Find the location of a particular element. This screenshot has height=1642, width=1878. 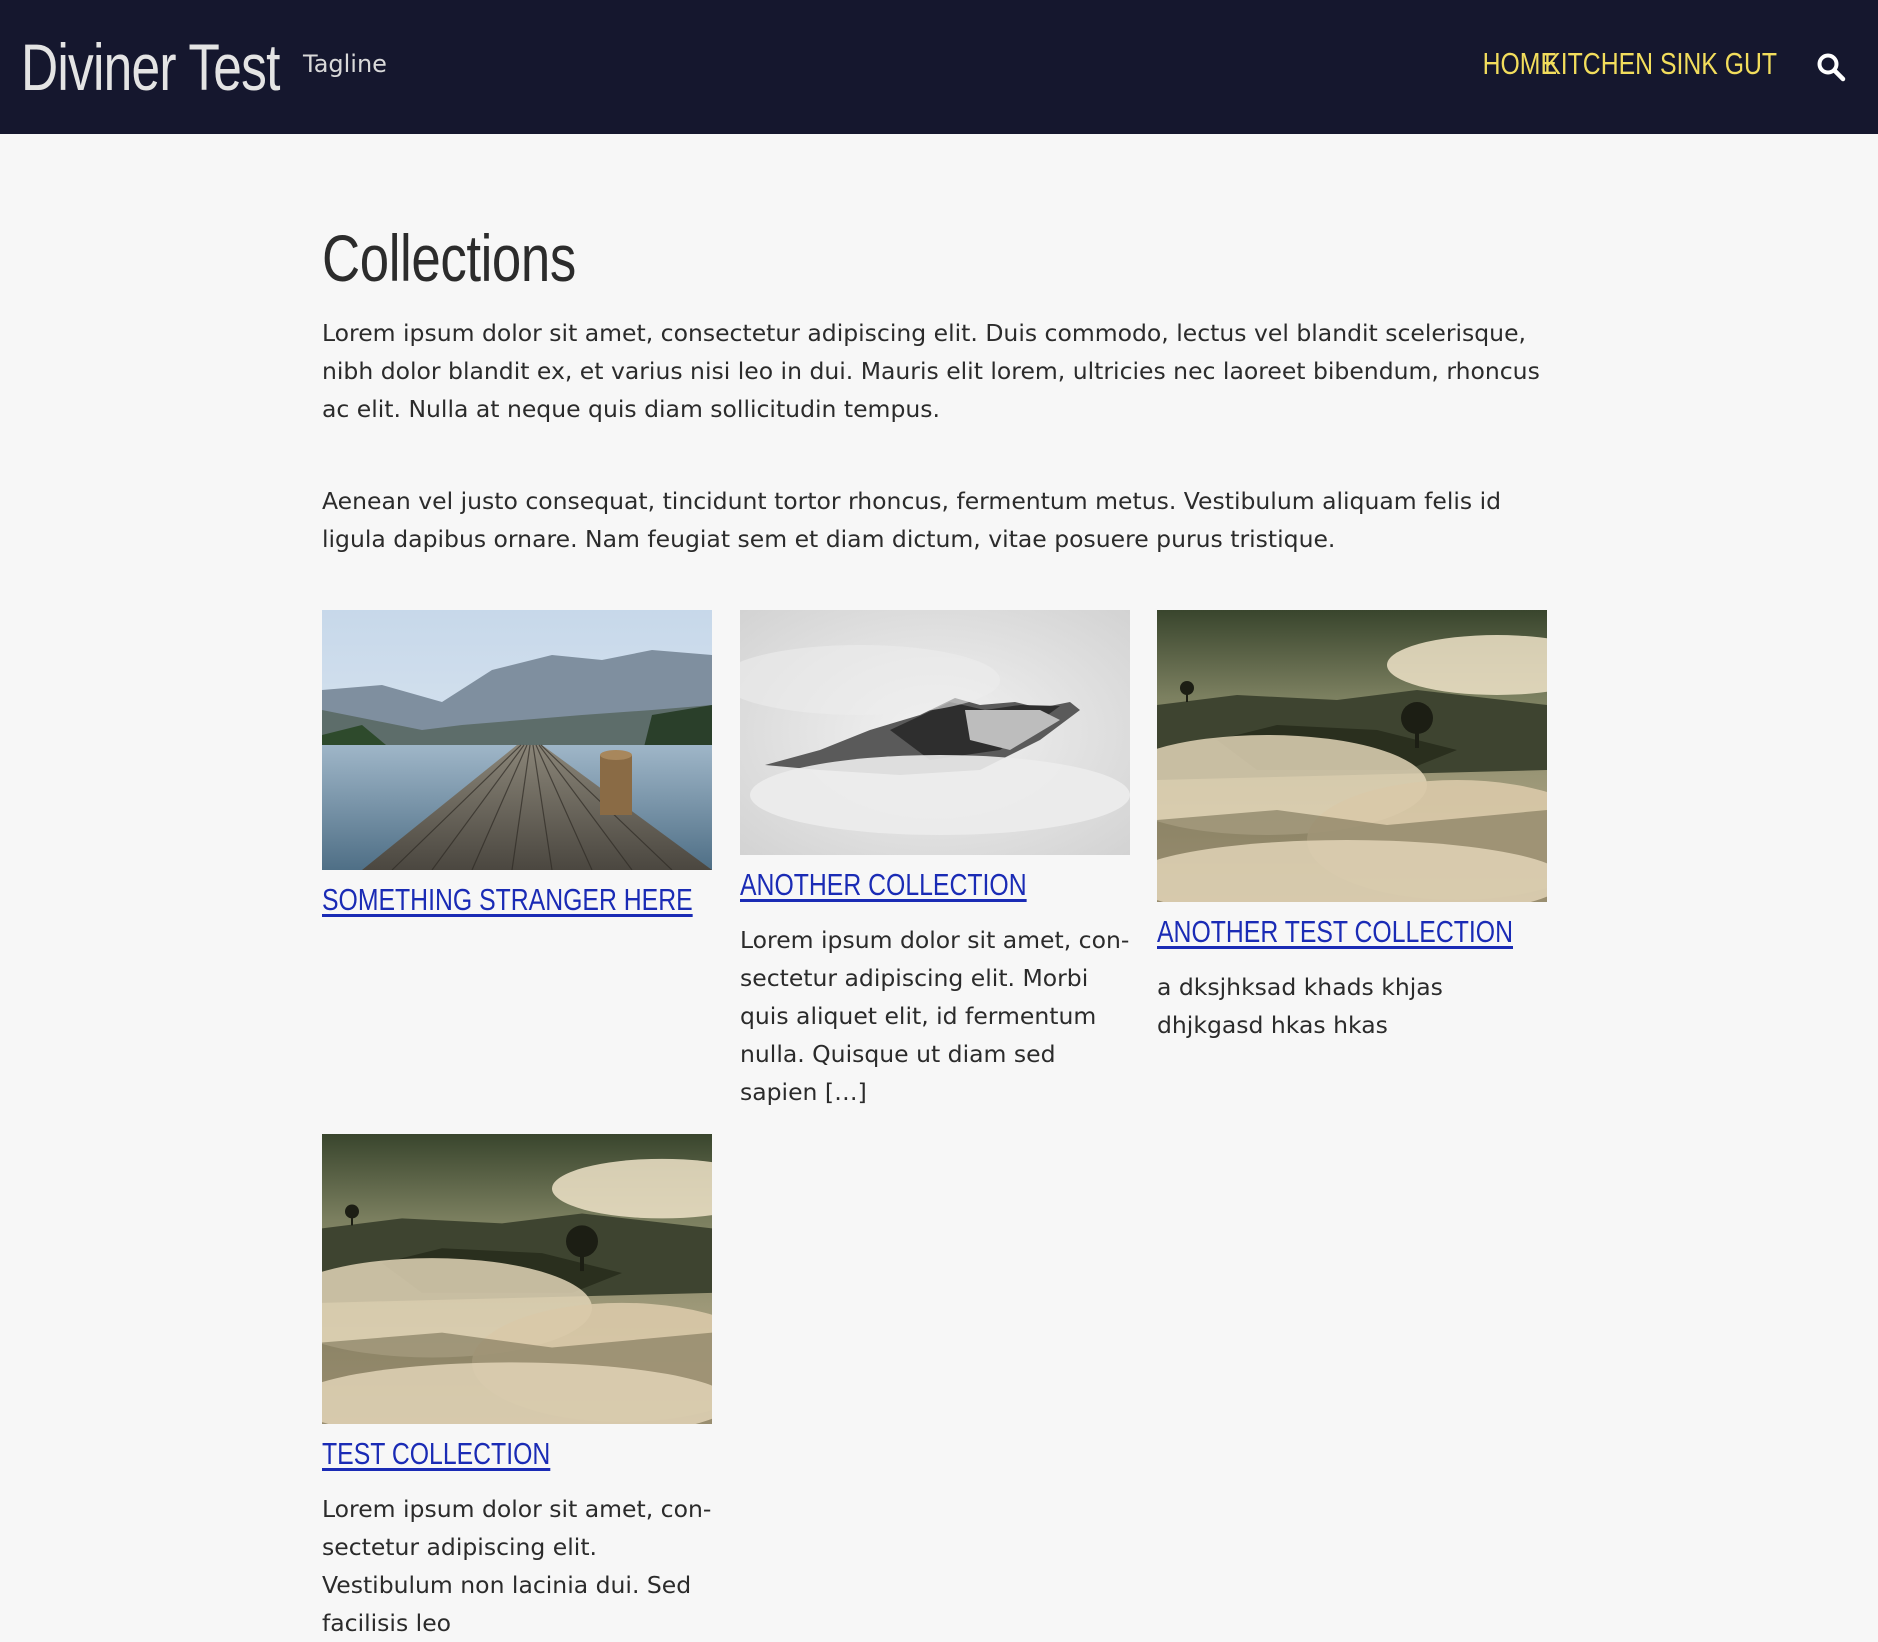

lake-dock-photo is located at coordinates (517, 740).